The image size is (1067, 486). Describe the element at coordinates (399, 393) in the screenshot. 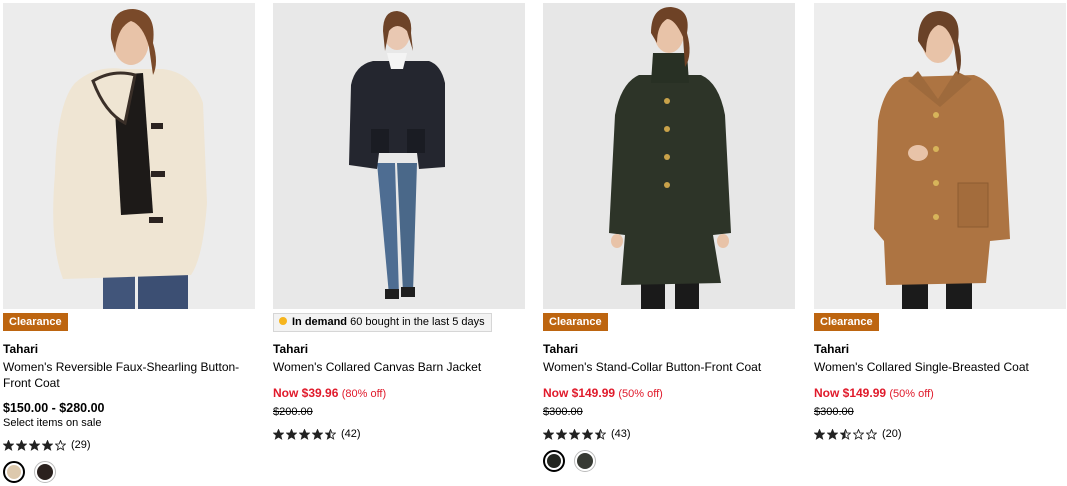

I see `sale-price: Now $39.96 (80% off)` at that location.